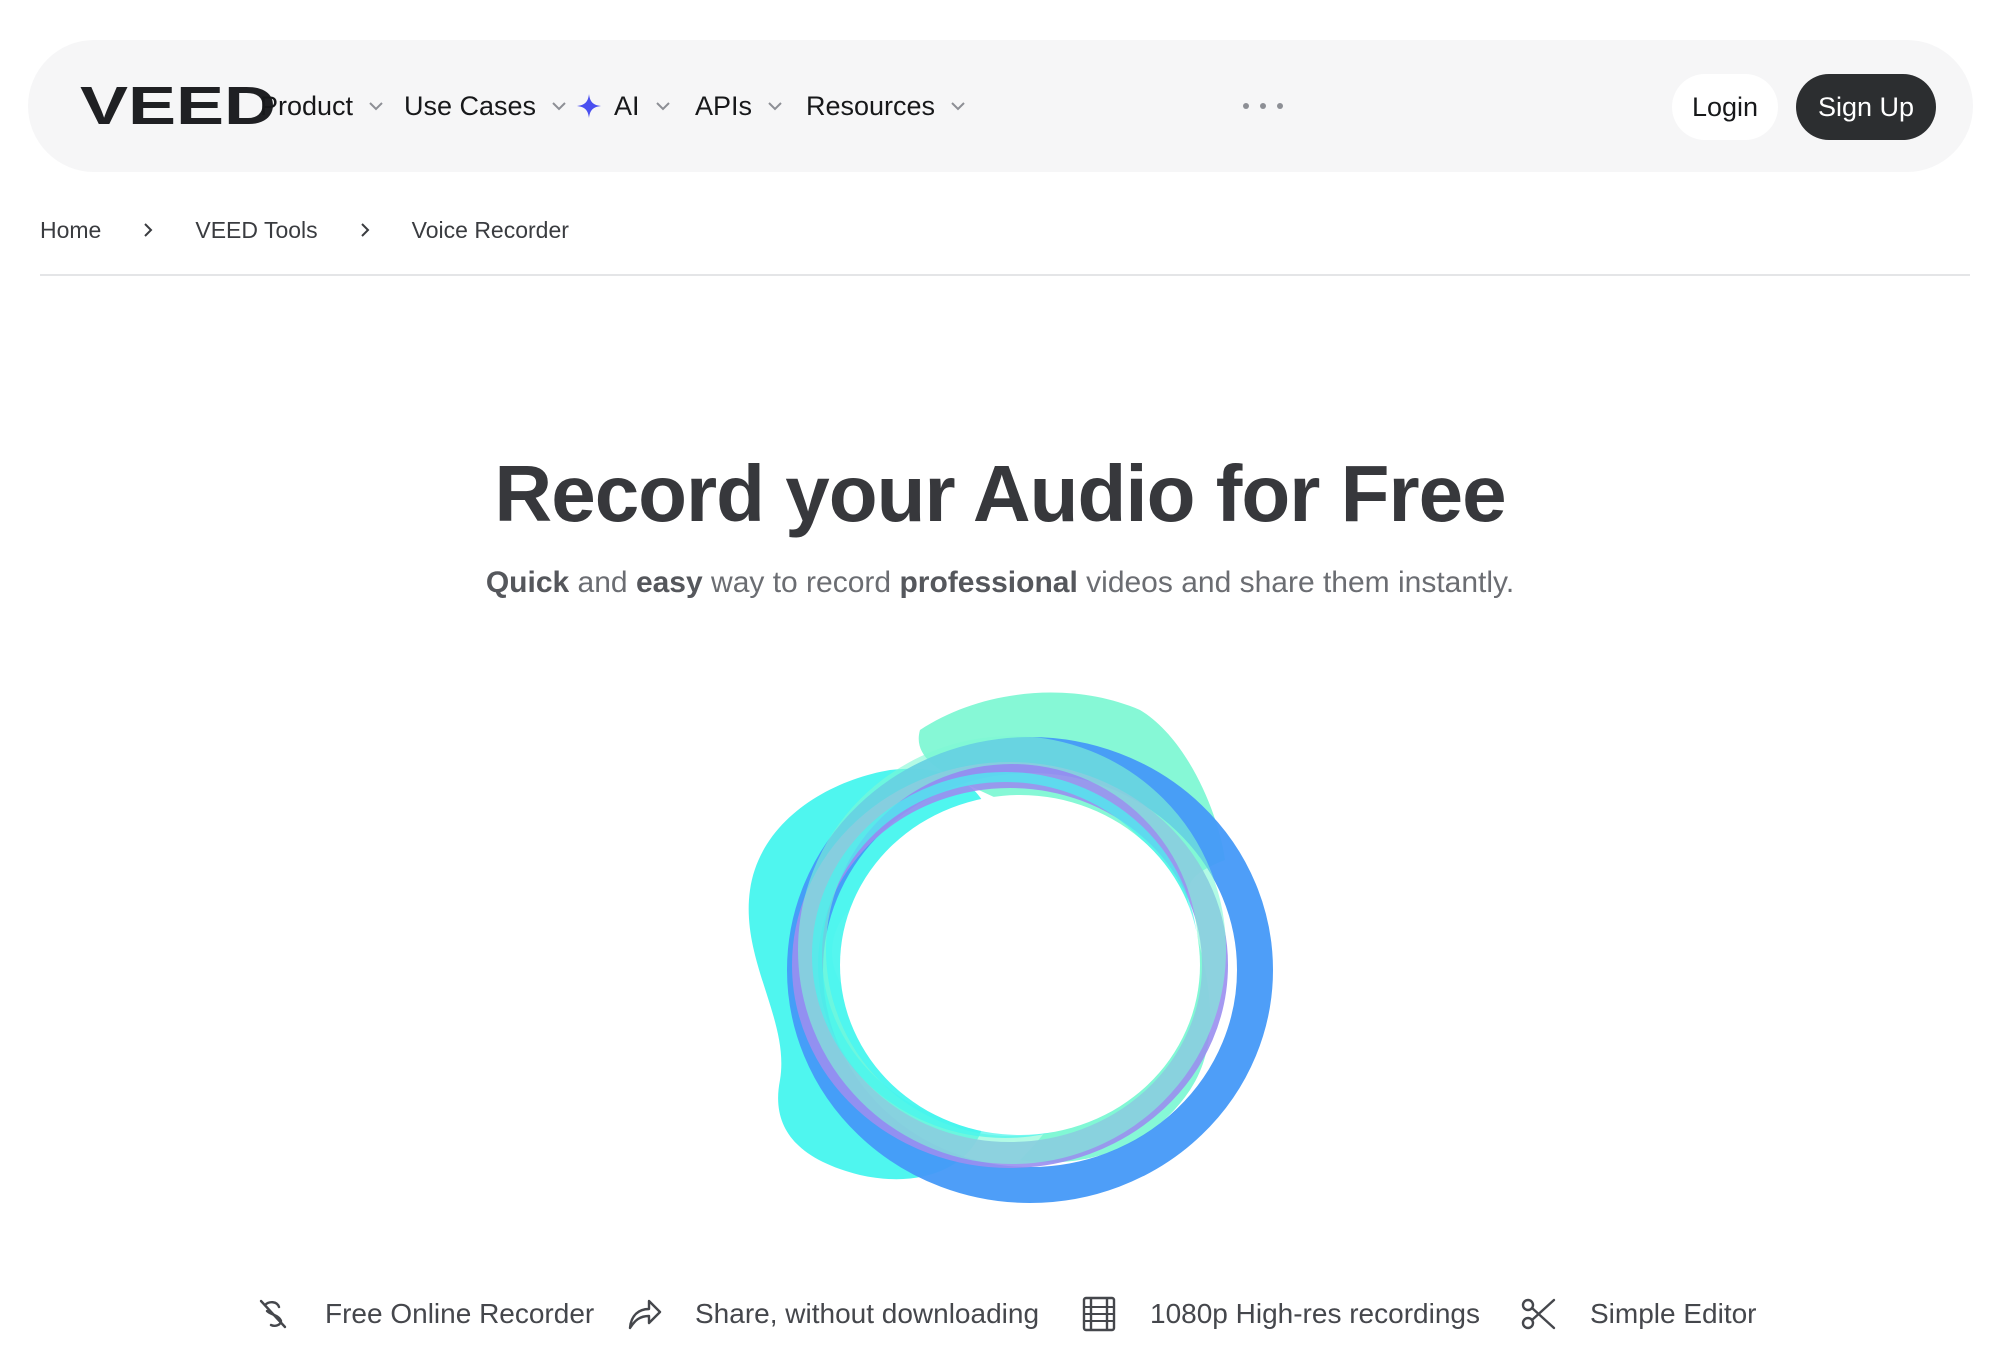 The height and width of the screenshot is (1345, 2000). I want to click on nav-item-use-cases: Use Cases, so click(486, 106).